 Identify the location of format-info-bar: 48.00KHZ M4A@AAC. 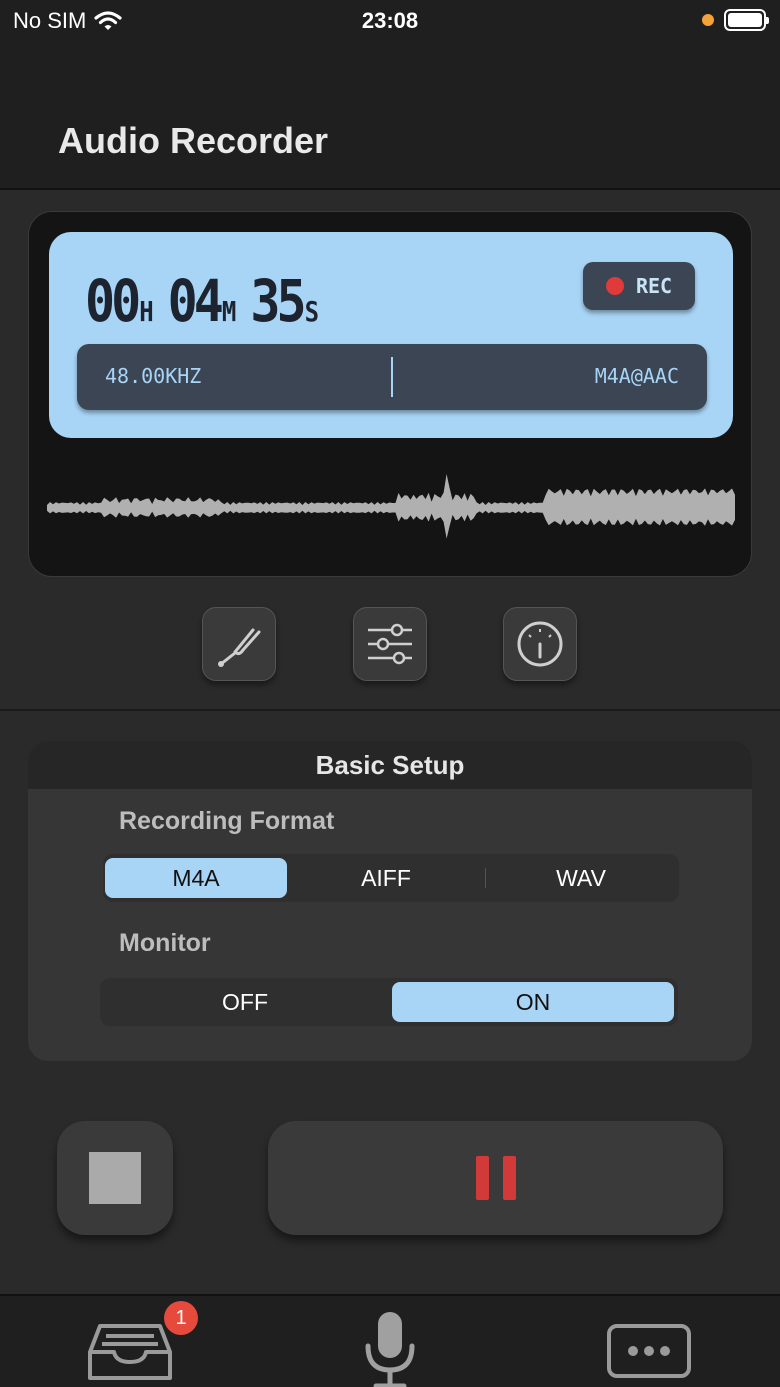
(392, 377).